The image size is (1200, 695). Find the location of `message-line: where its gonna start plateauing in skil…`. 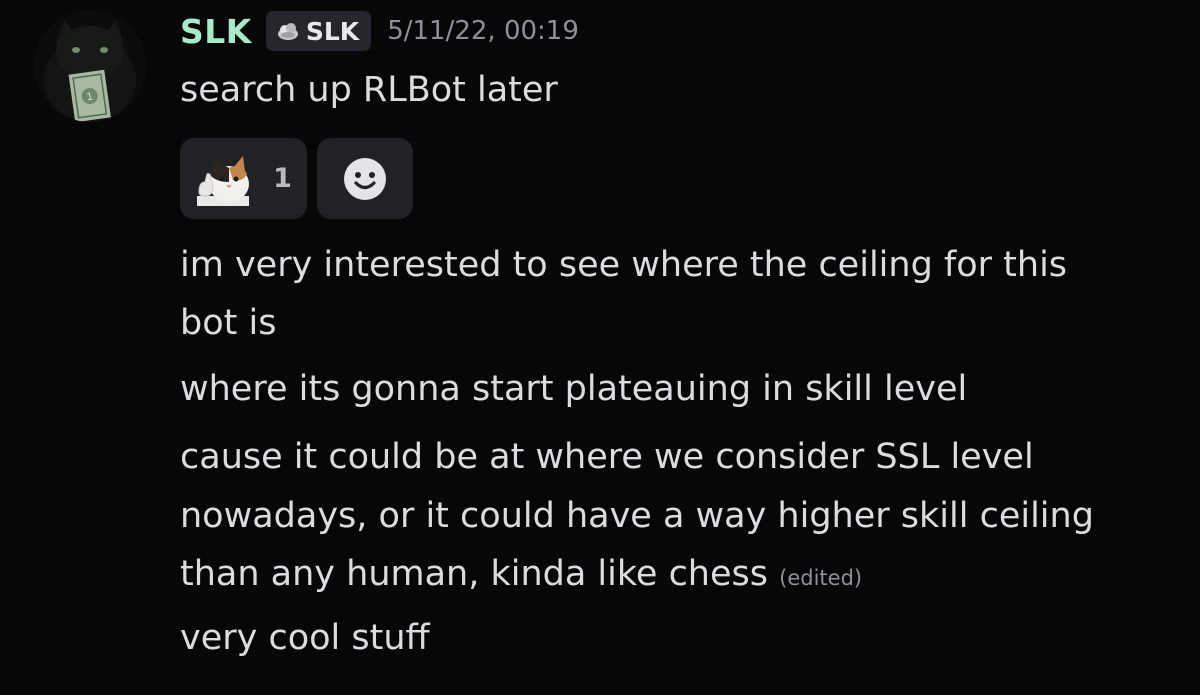

message-line: where its gonna start plateauing in skil… is located at coordinates (574, 389).